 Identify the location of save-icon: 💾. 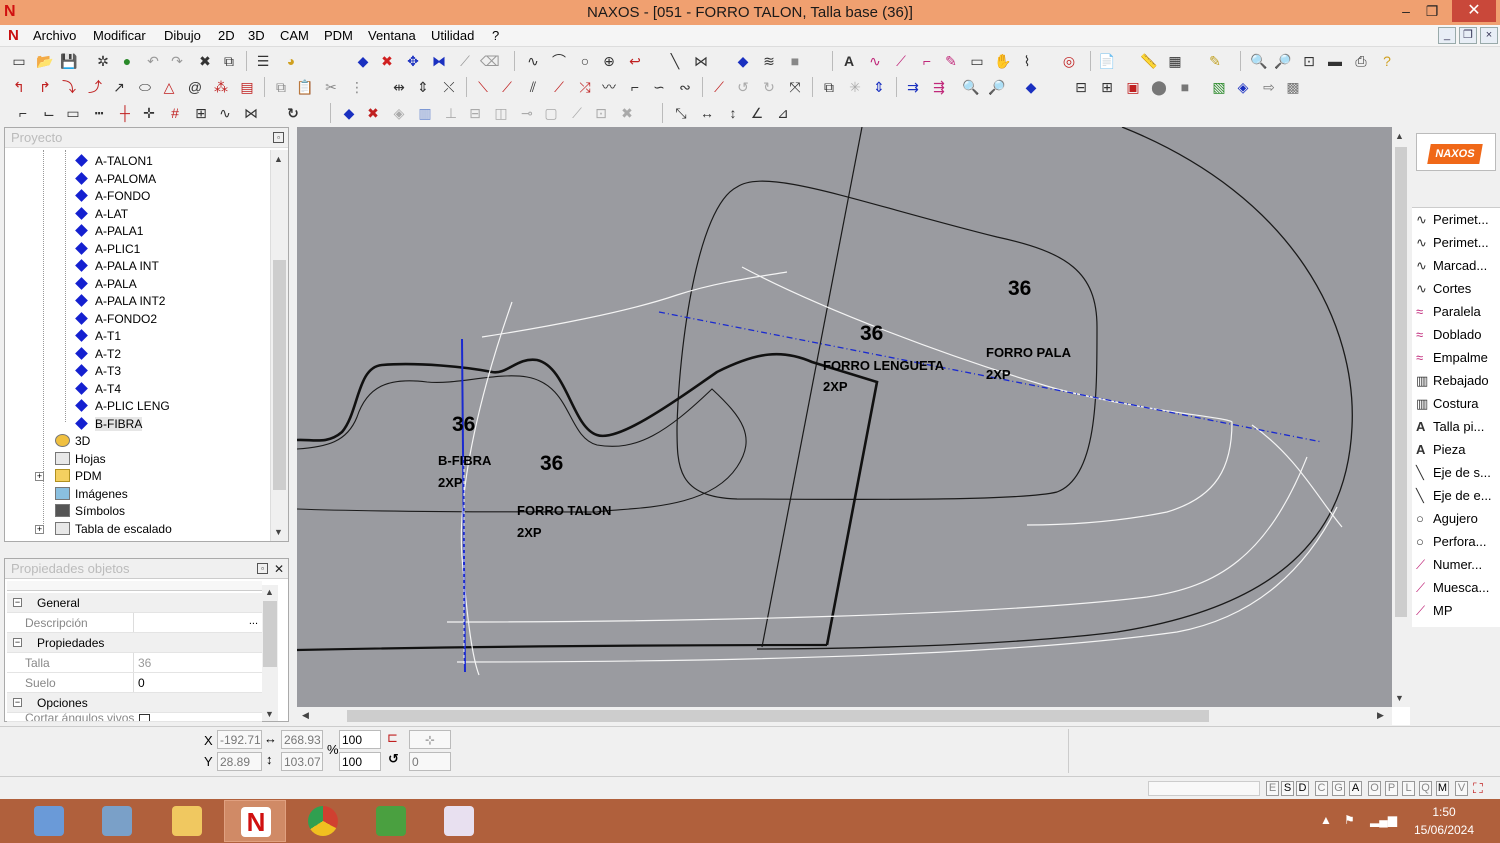
(69, 61).